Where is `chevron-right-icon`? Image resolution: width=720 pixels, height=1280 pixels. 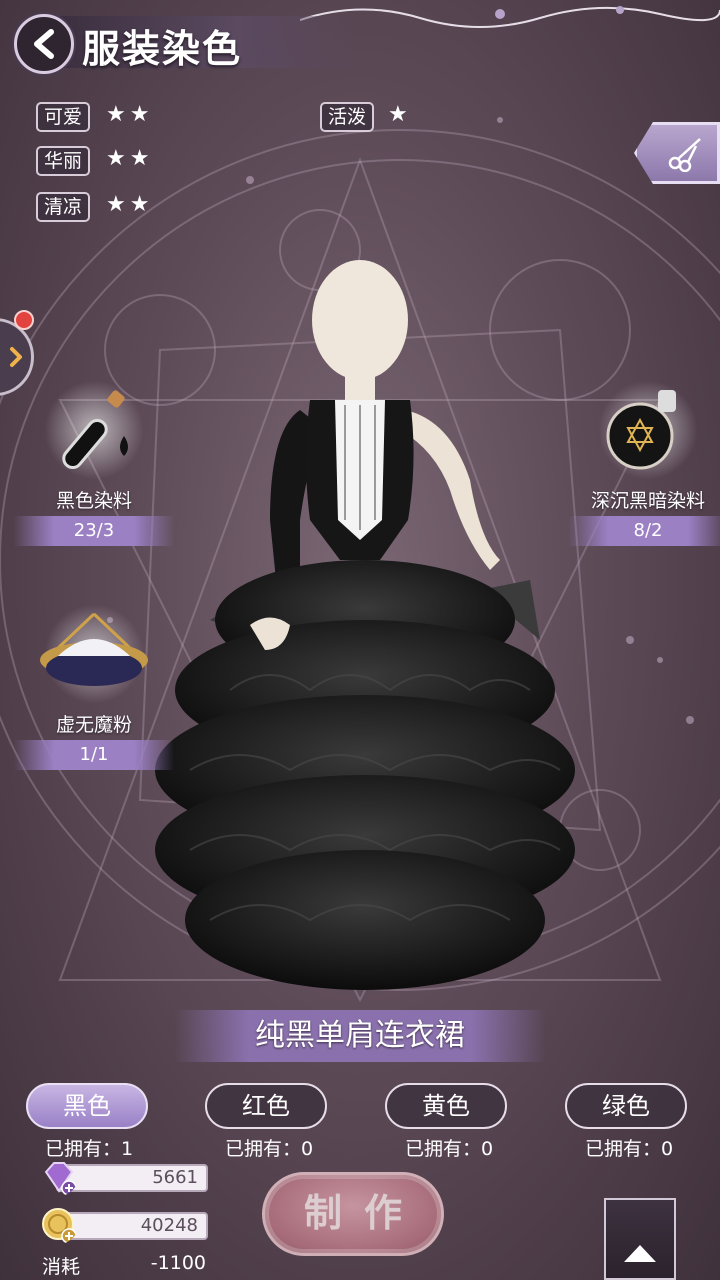 chevron-right-icon is located at coordinates (16, 357).